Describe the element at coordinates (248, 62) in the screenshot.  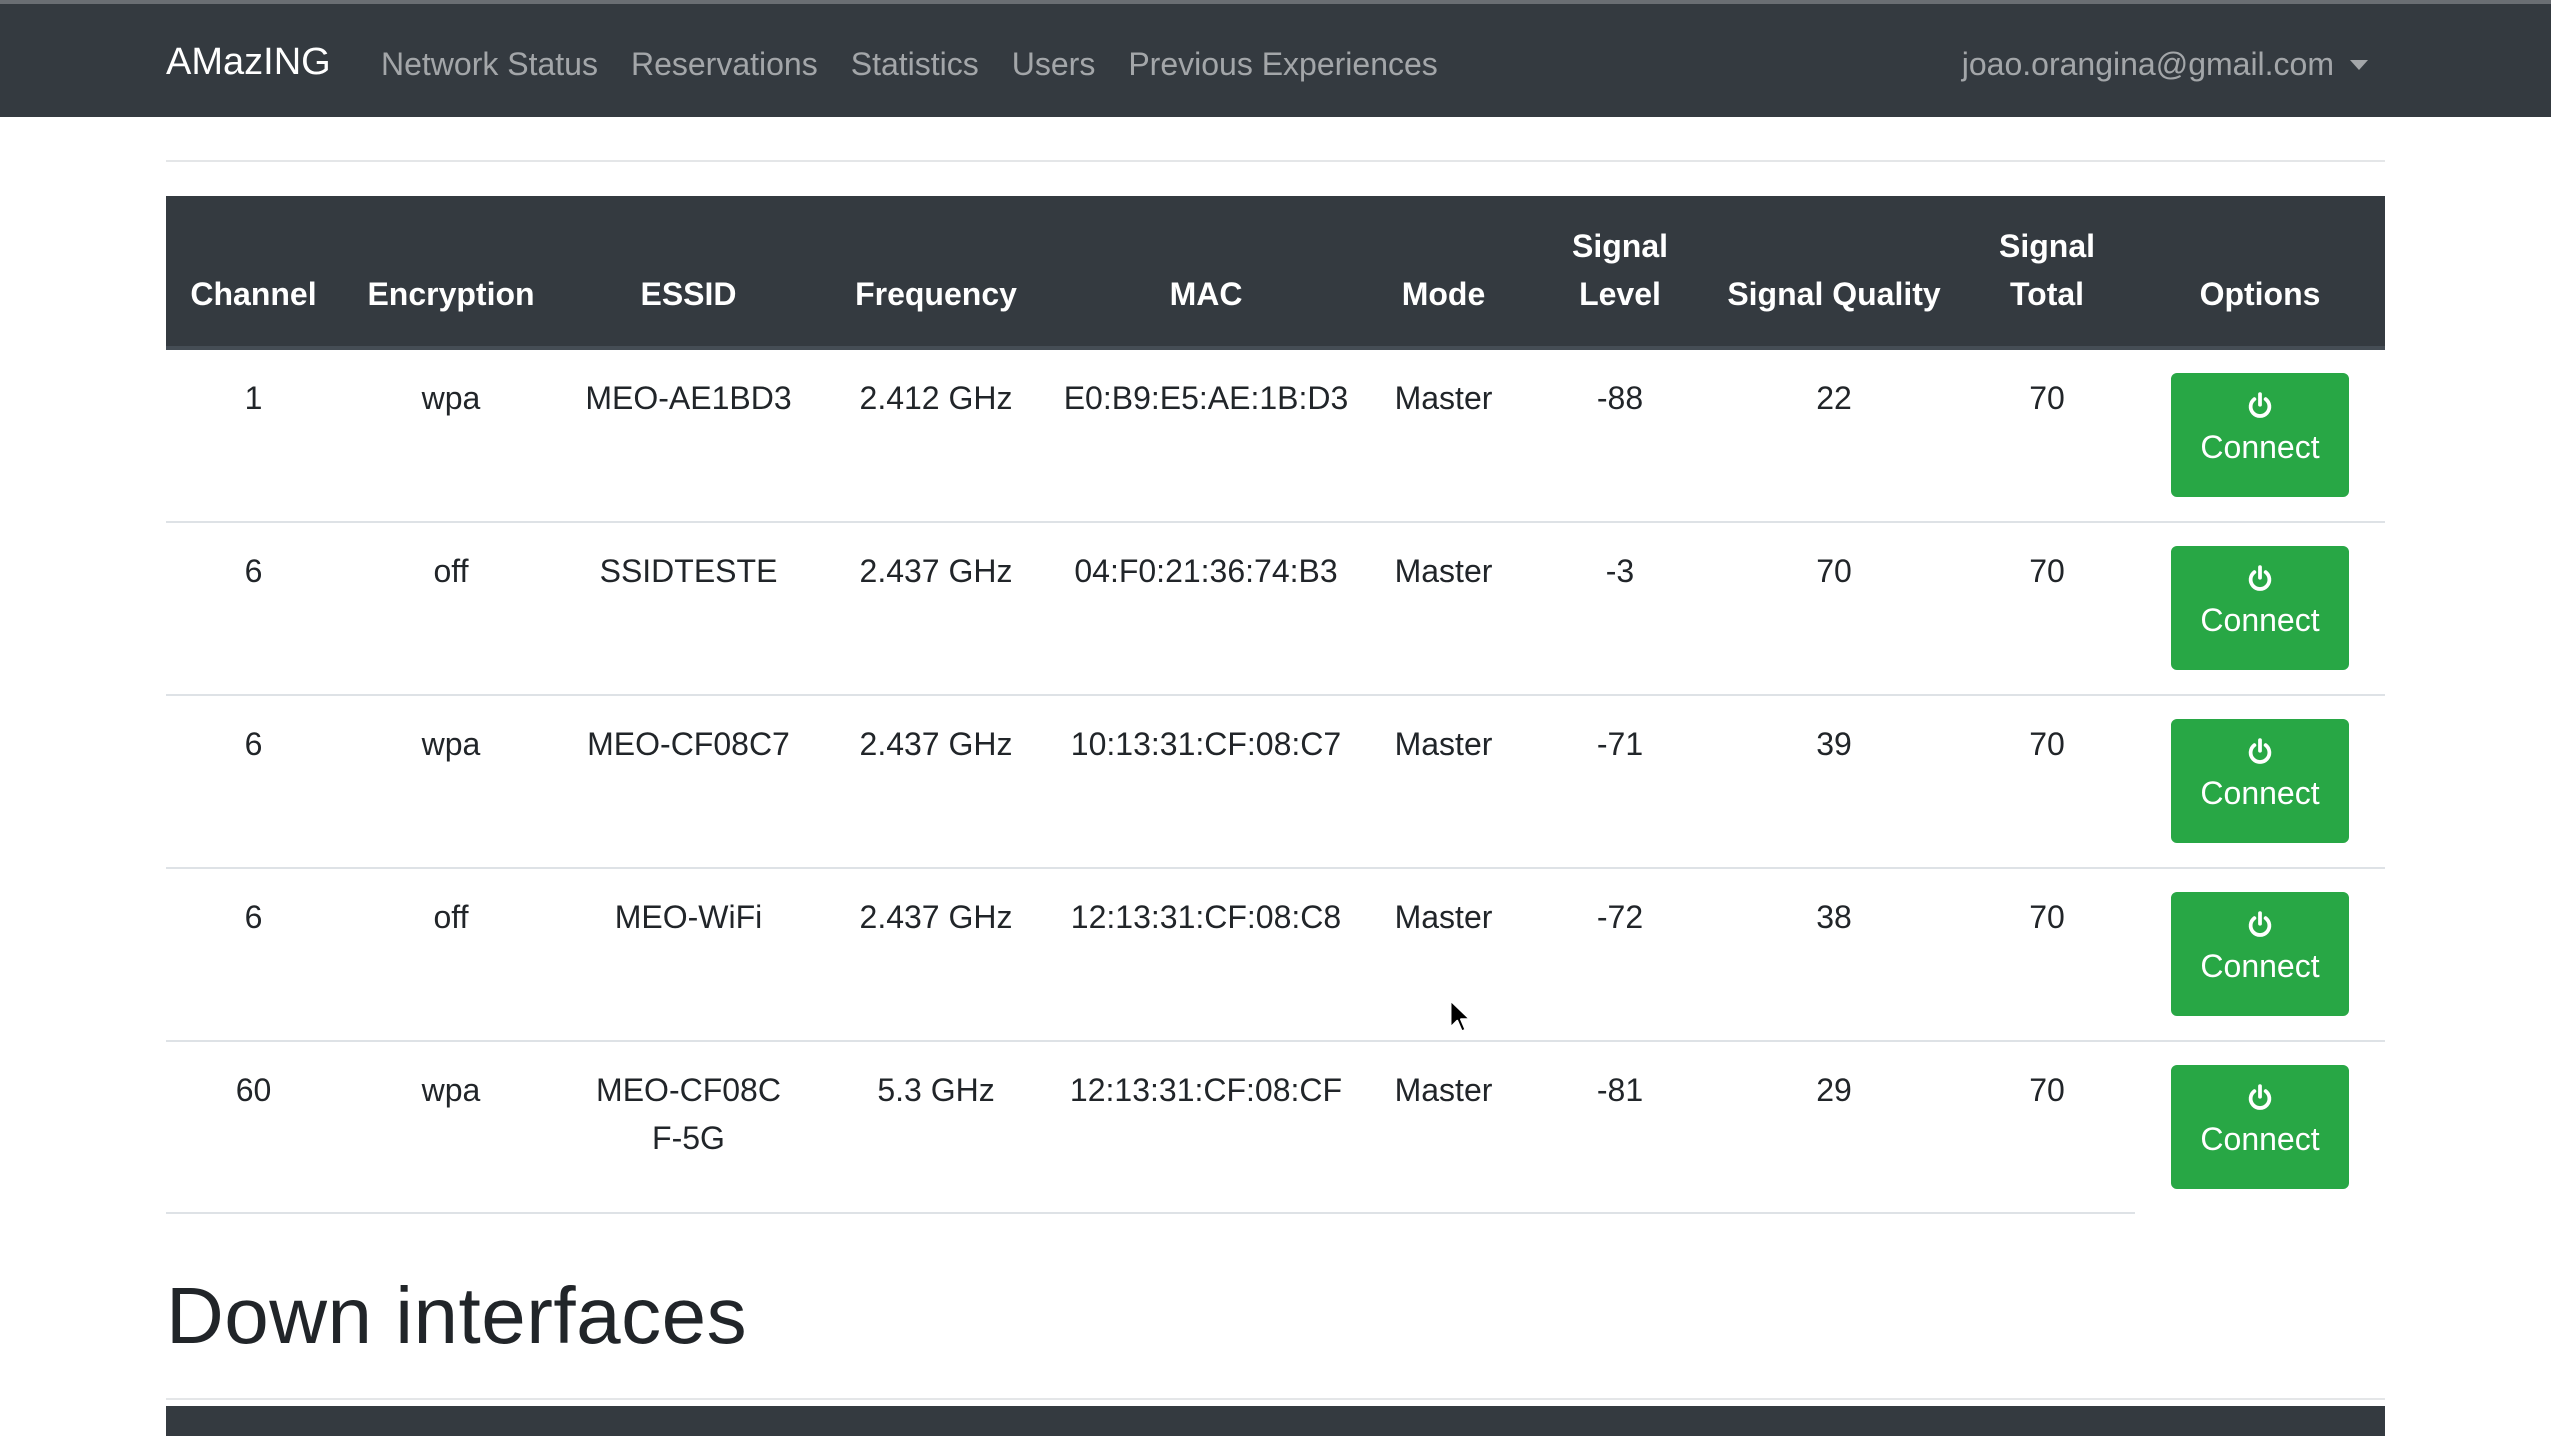
I see `brand-logo: AMazING` at that location.